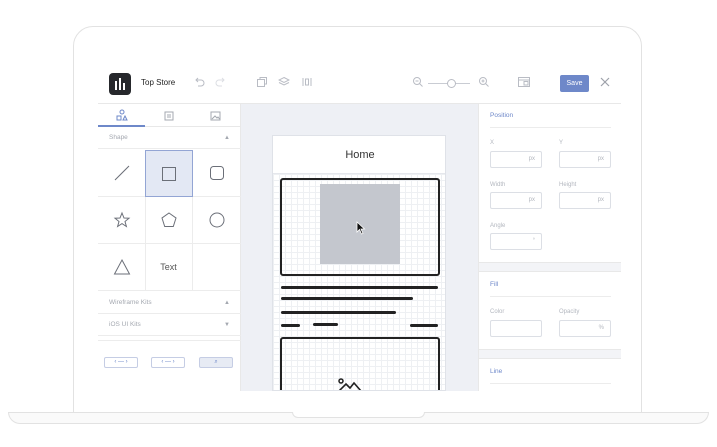  I want to click on duplicate-icon, so click(262, 83).